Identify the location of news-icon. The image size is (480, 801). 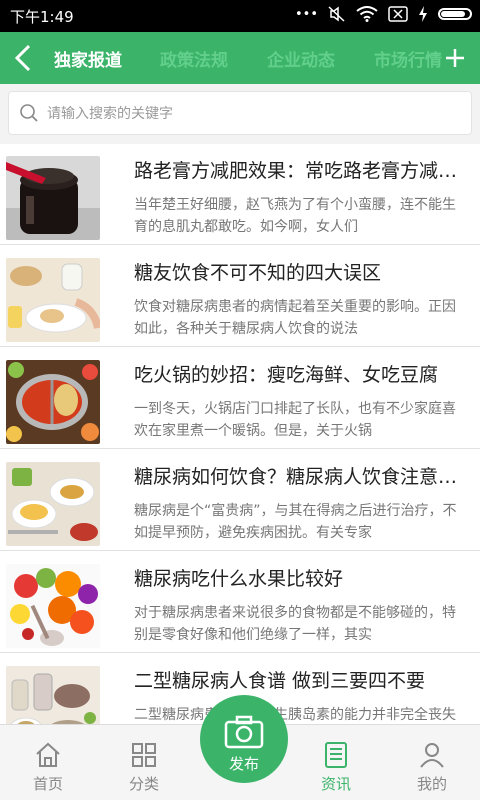
(336, 755).